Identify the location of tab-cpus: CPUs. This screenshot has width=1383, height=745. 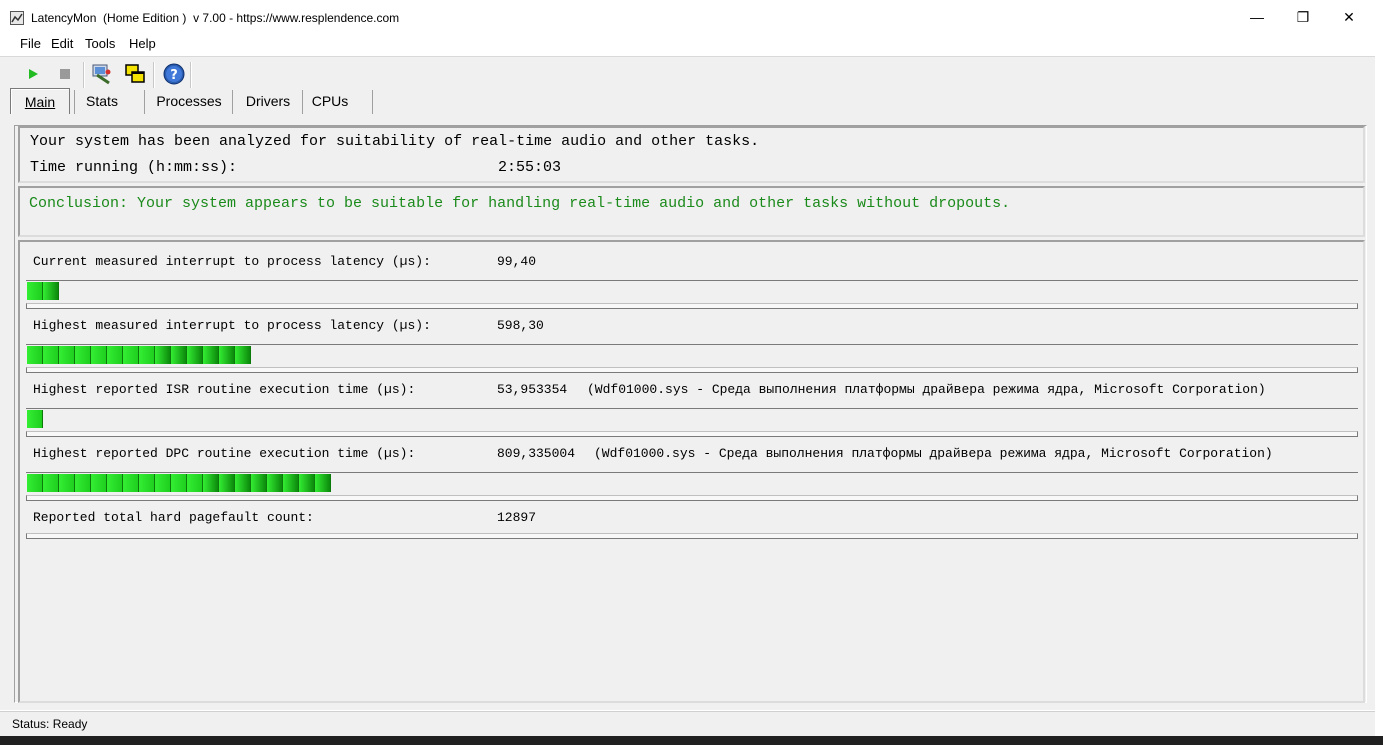
(330, 101).